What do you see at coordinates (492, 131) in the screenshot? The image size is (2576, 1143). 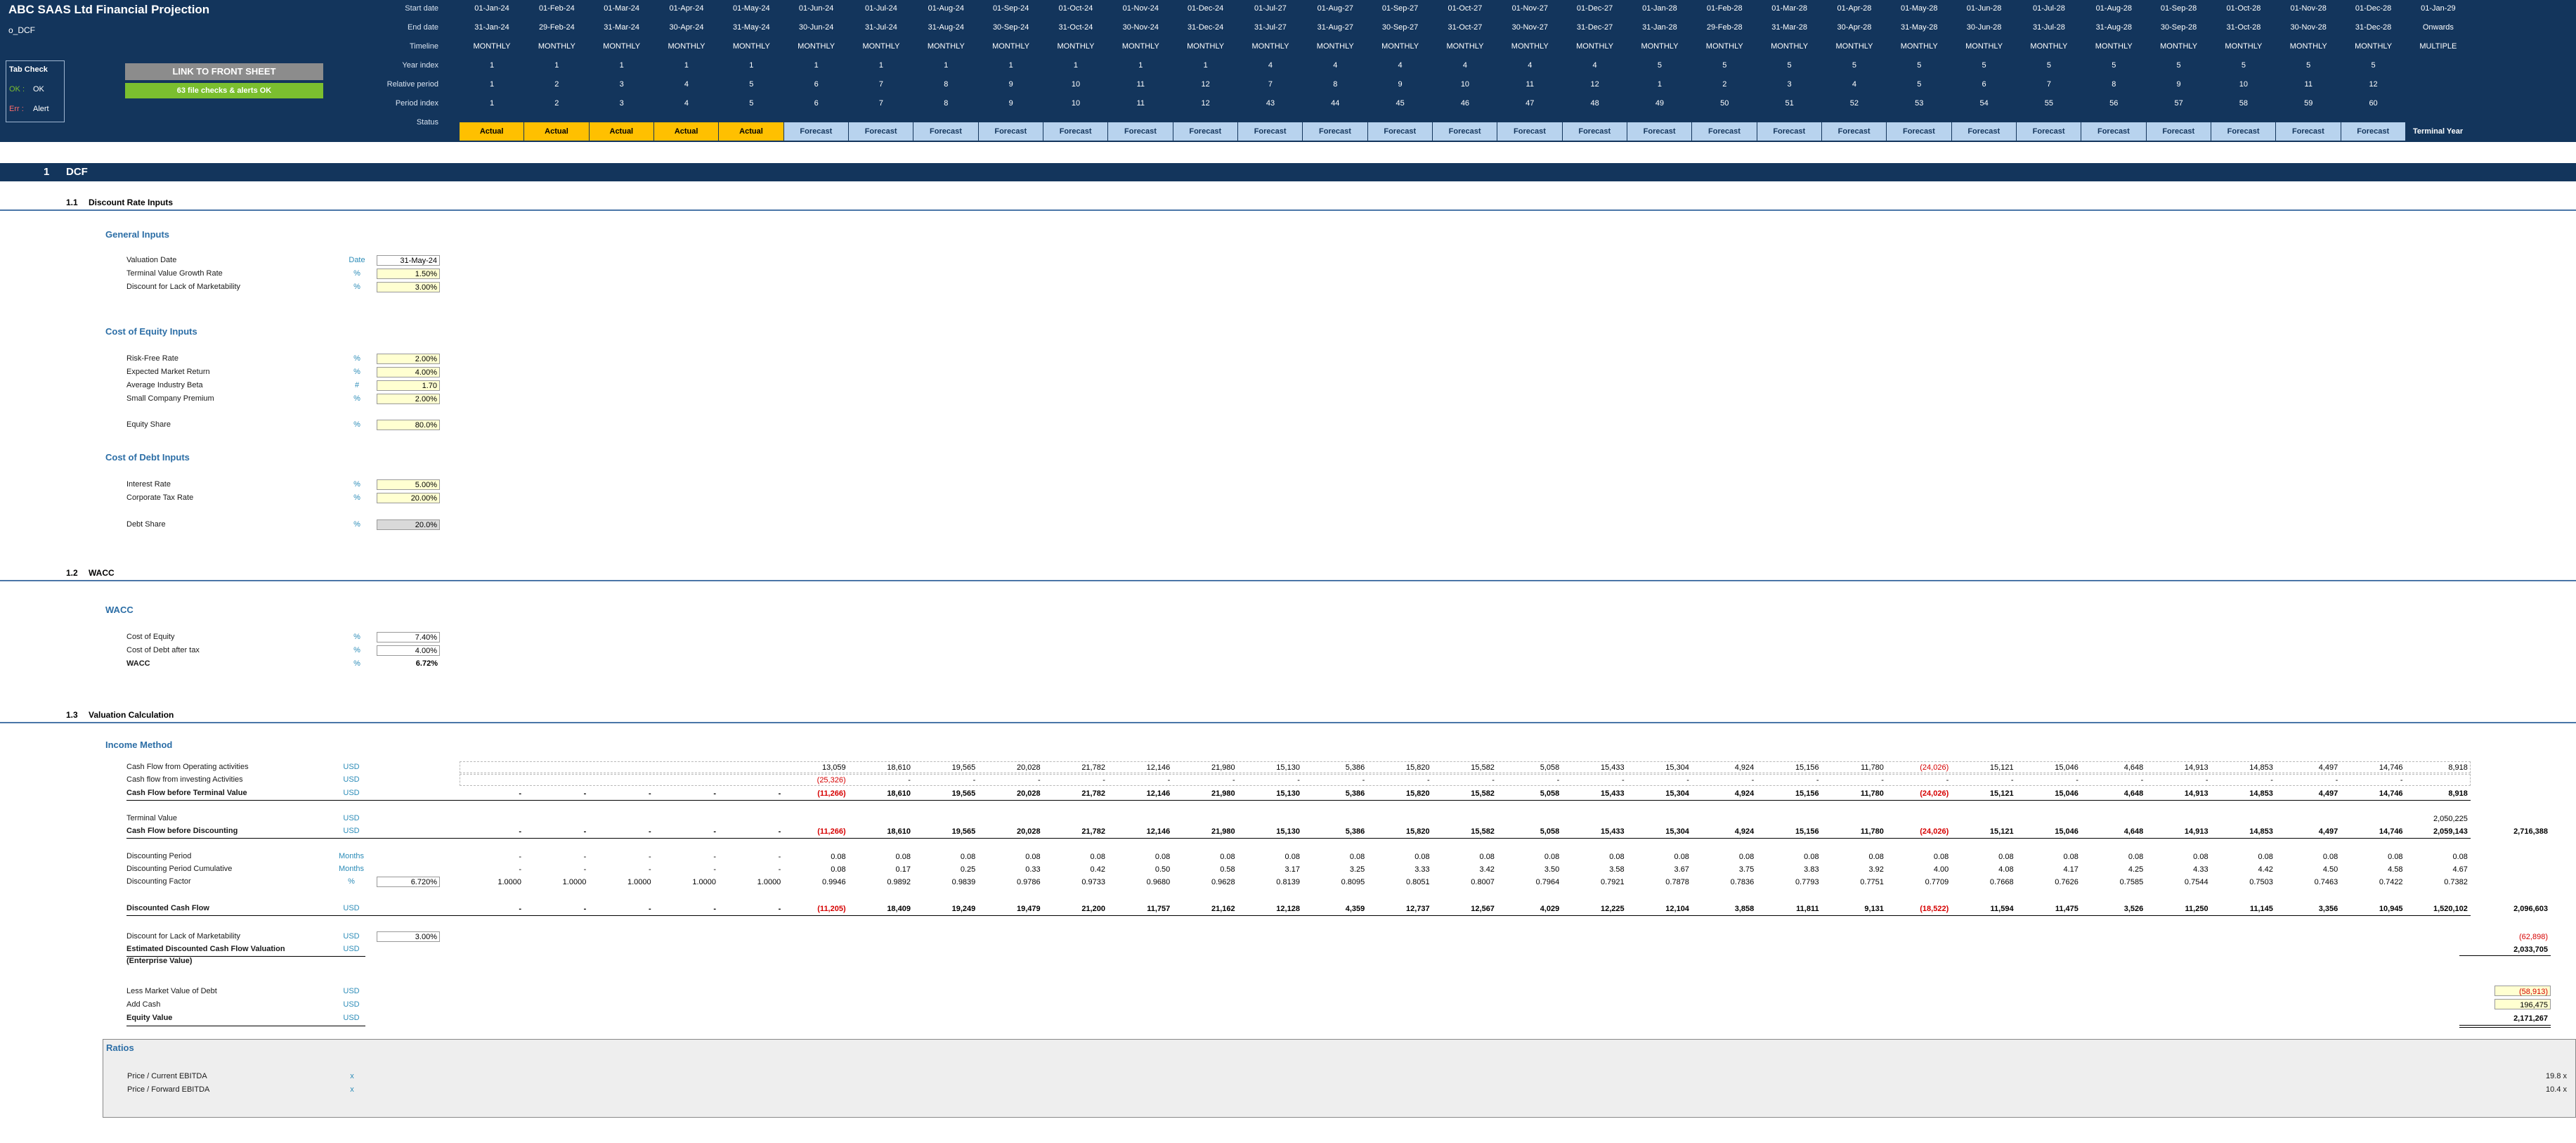 I see `status-cell: Actual` at bounding box center [492, 131].